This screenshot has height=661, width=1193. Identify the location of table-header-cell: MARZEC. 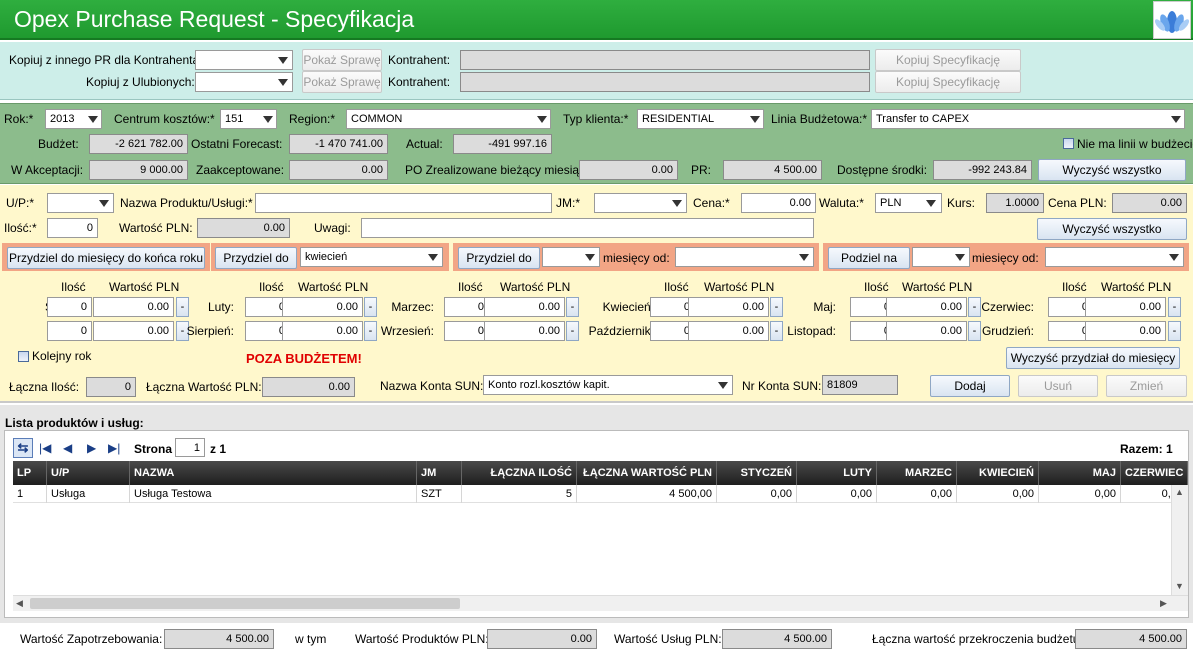
(917, 473).